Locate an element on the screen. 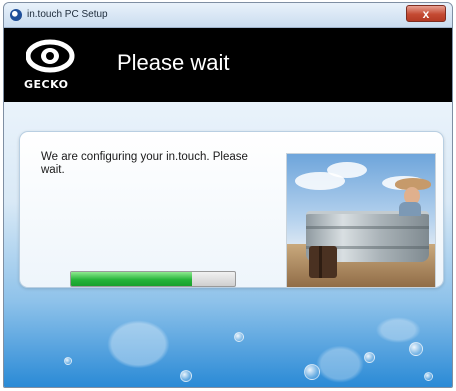  page-title: Please wait is located at coordinates (173, 62).